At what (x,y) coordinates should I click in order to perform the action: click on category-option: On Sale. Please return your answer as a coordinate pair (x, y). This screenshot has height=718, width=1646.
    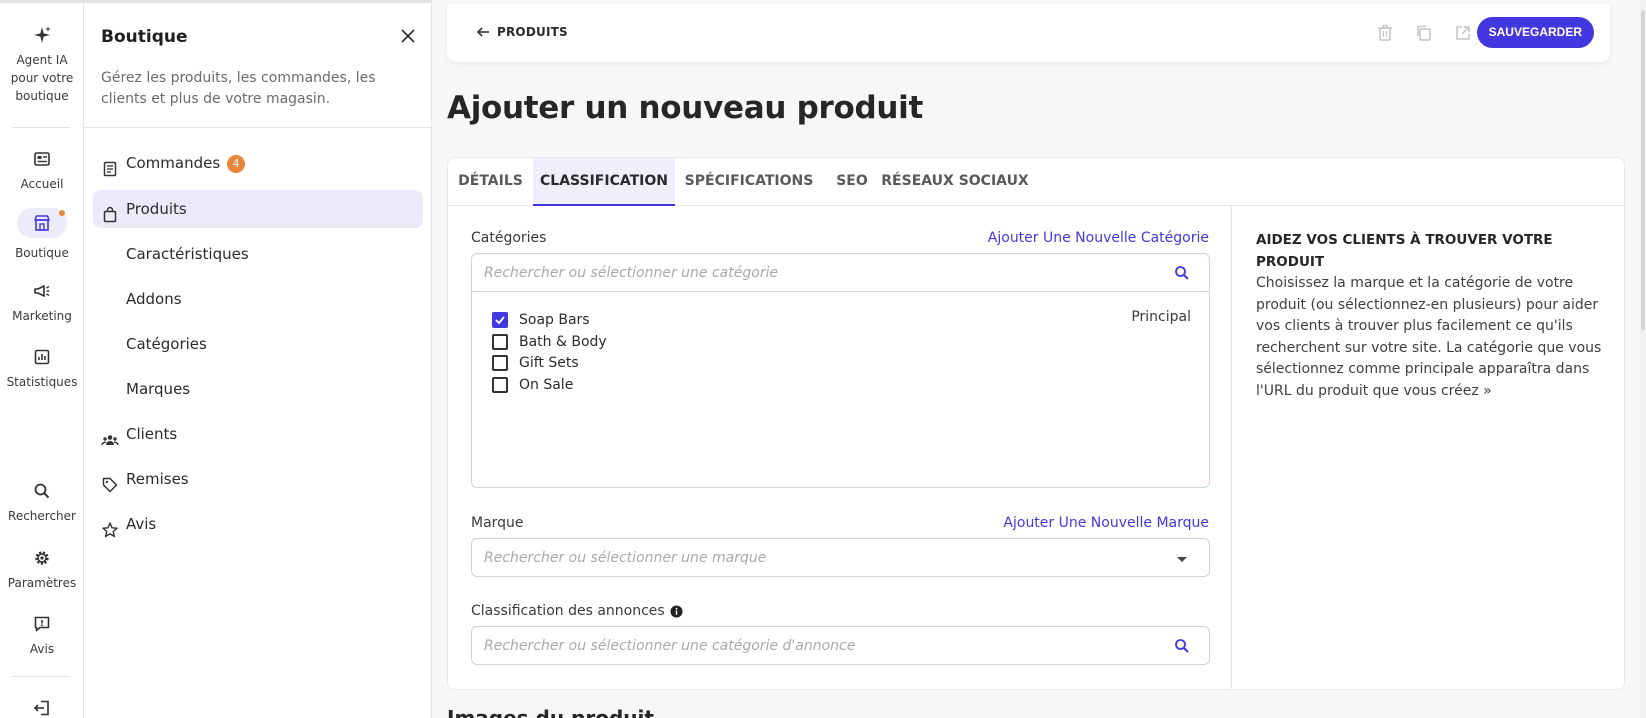
    Looking at the image, I should click on (532, 385).